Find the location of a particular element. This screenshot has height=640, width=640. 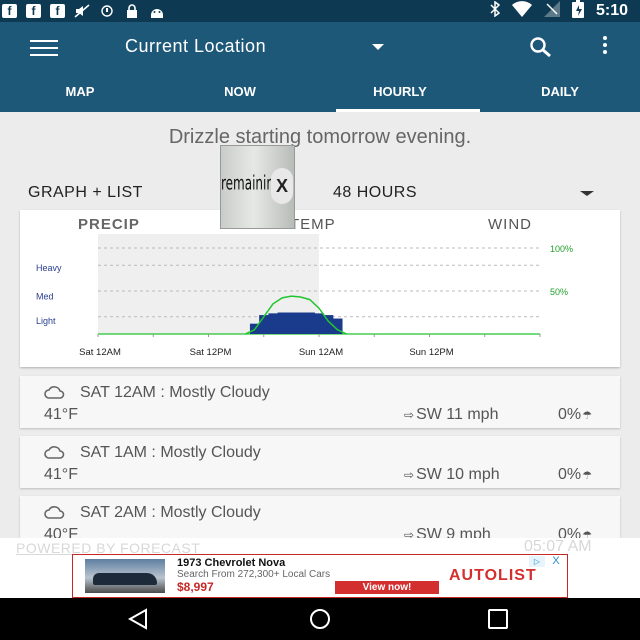

ad-close-button: X is located at coordinates (556, 561).